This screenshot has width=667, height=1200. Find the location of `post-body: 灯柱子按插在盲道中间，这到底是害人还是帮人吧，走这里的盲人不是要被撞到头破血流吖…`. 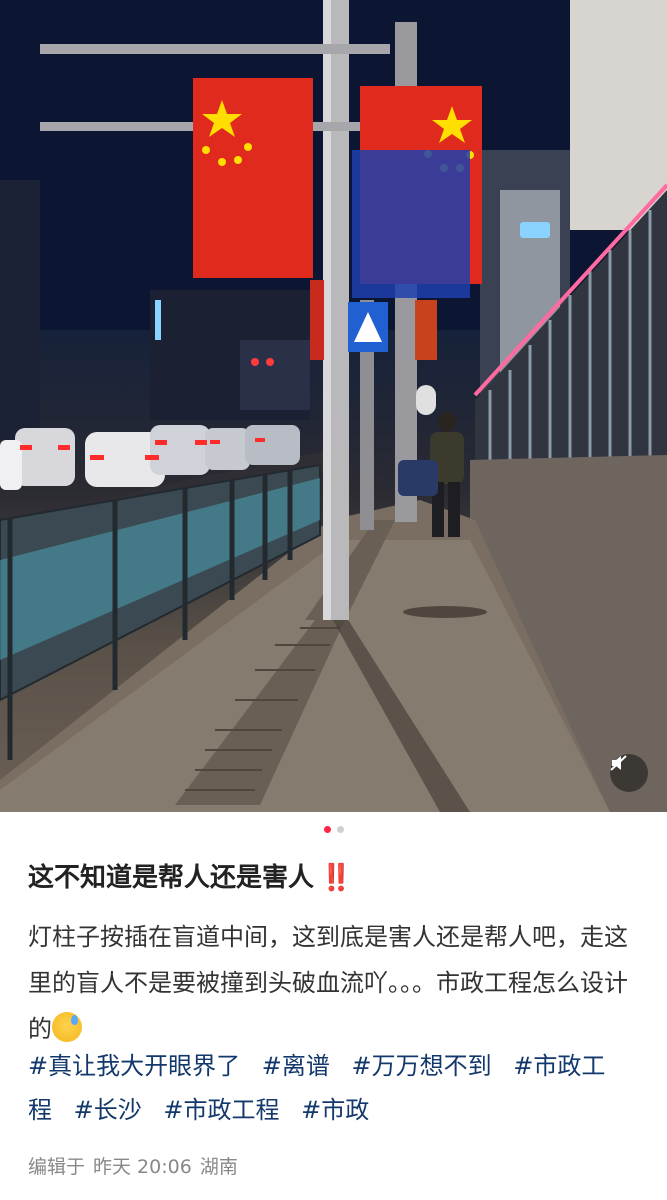

post-body: 灯柱子按插在盲道中间，这到底是害人还是帮人吧，走这里的盲人不是要被撞到头破血流吖… is located at coordinates (334, 983).